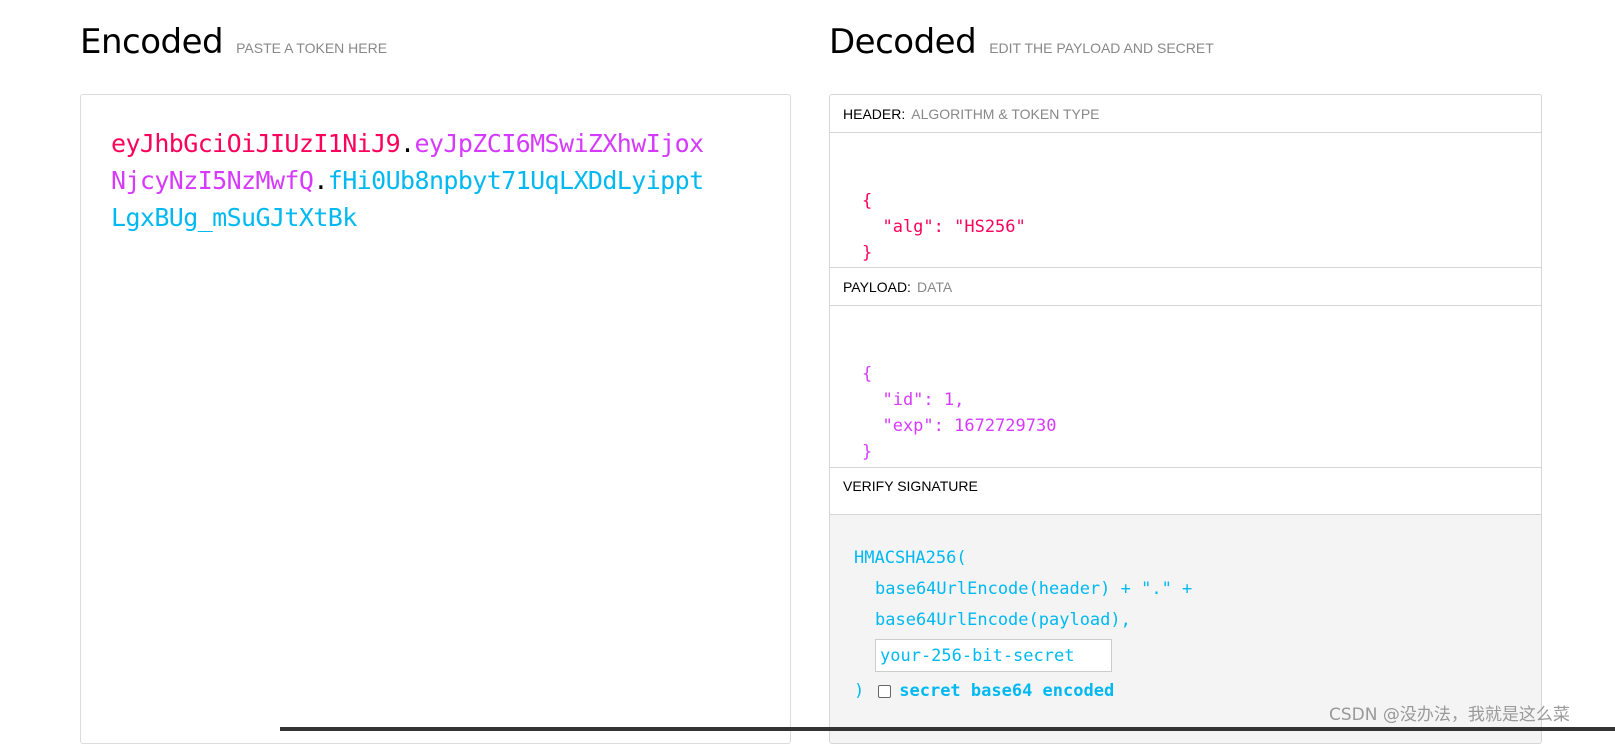 The image size is (1615, 744). Describe the element at coordinates (1185, 287) in the screenshot. I see `payload-section-title: PAYLOAD: DATA` at that location.